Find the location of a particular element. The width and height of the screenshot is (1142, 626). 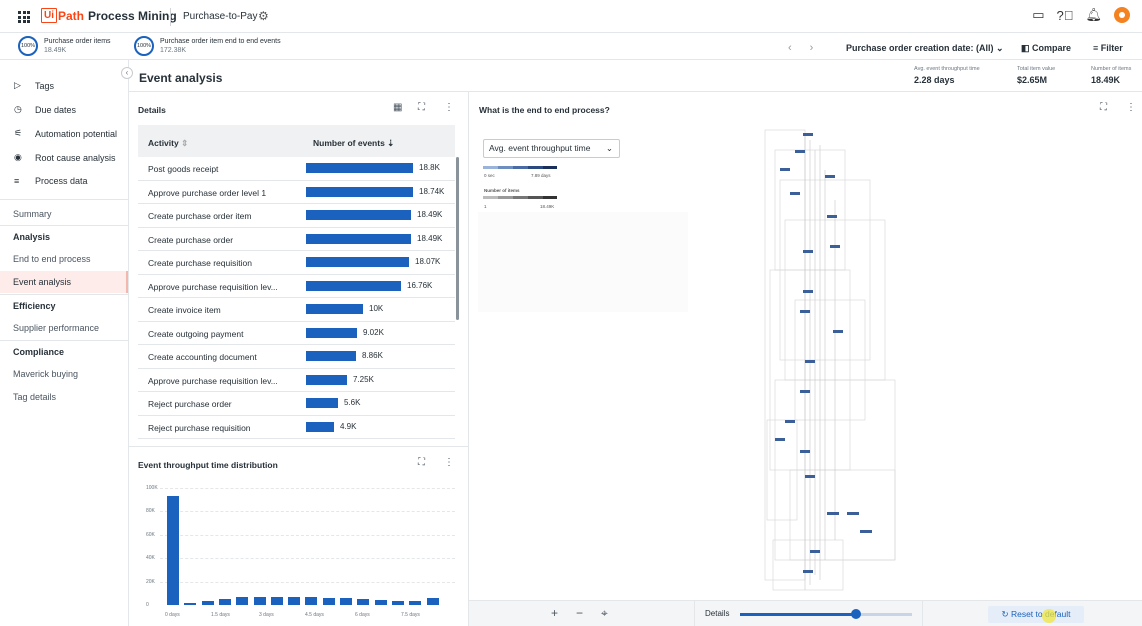

uipath-logo: Ui Path Process Mining is located at coordinates (109, 15).